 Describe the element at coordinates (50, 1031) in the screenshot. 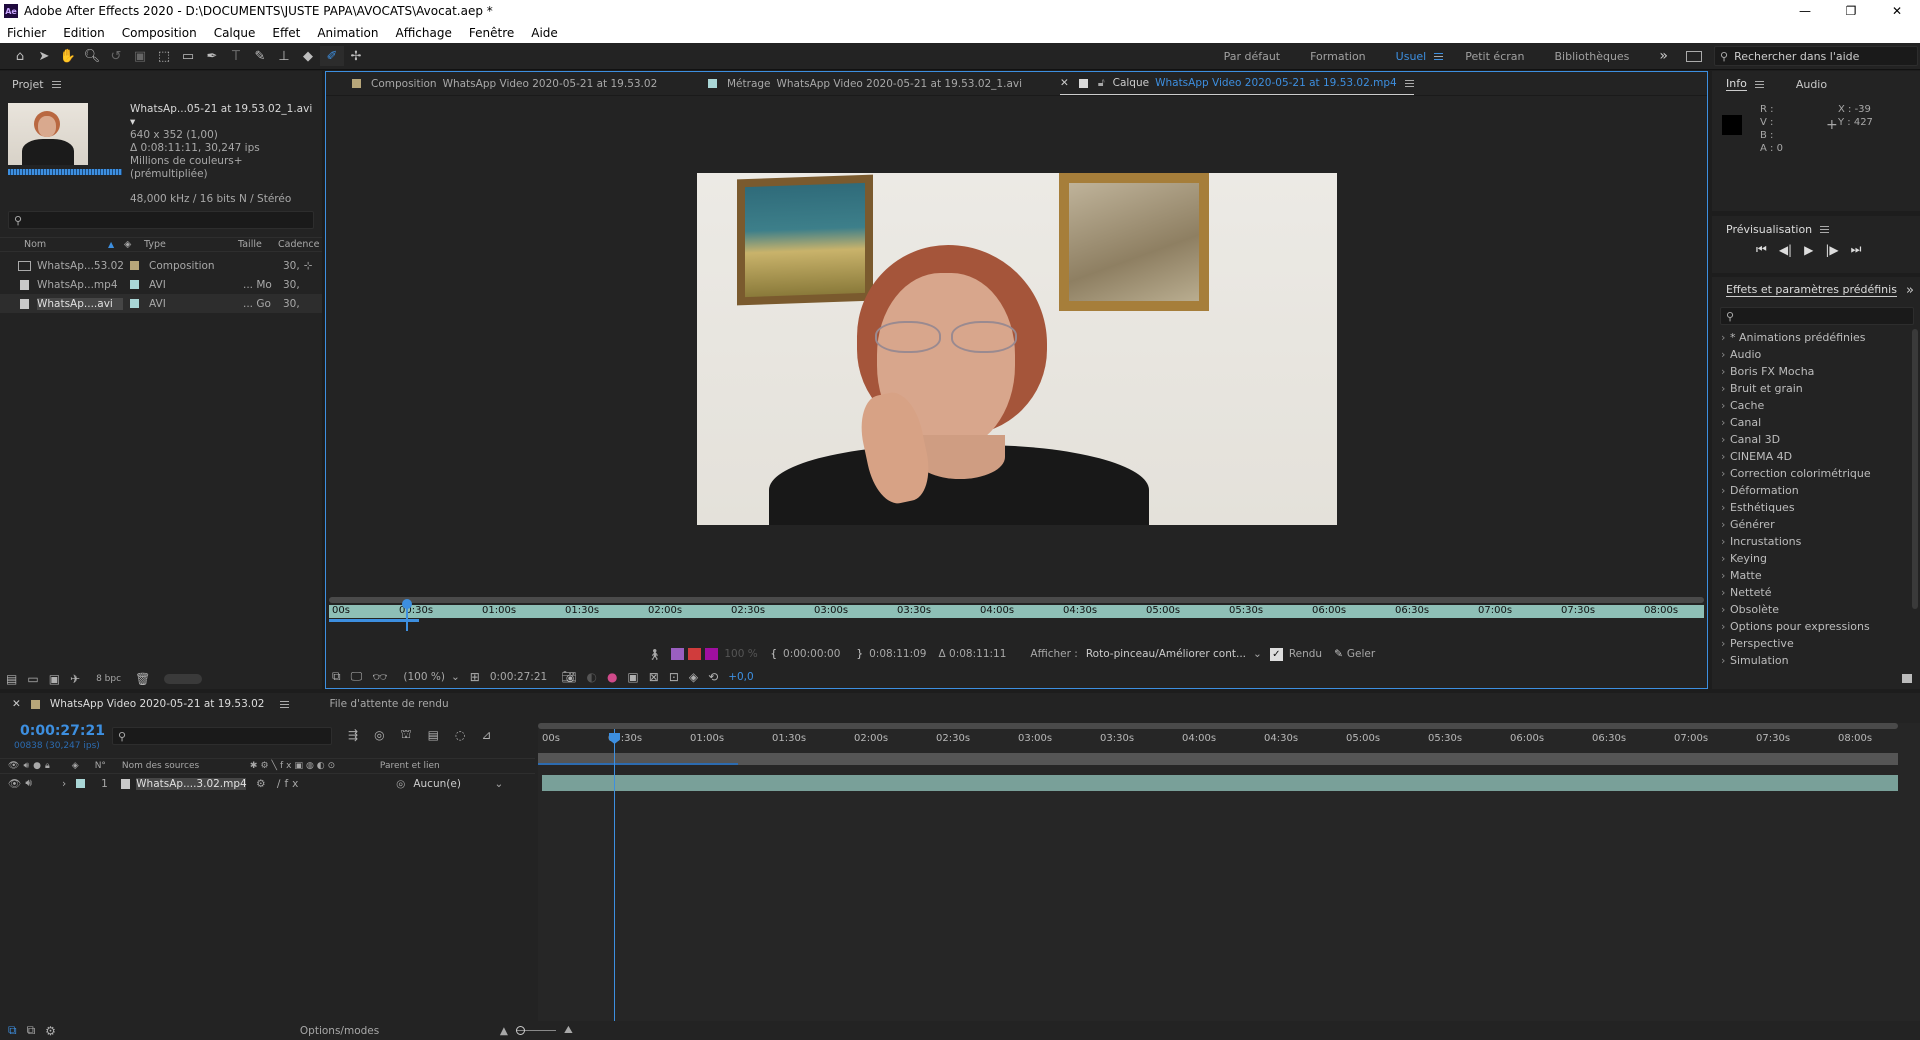

I see `render-time-icon: ⚙` at that location.